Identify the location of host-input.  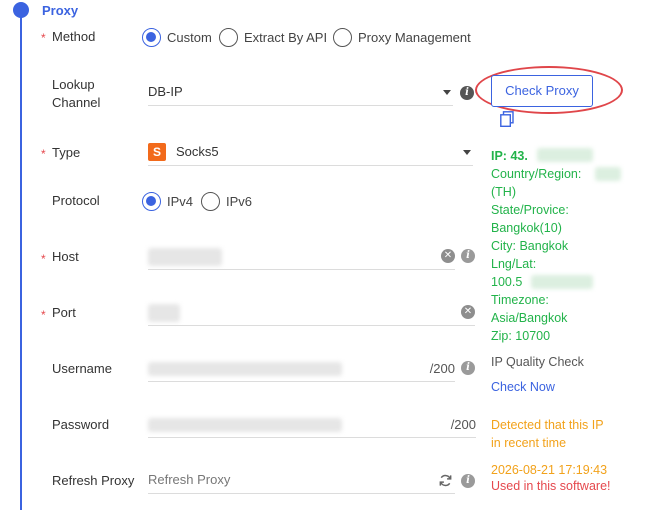
(301, 257).